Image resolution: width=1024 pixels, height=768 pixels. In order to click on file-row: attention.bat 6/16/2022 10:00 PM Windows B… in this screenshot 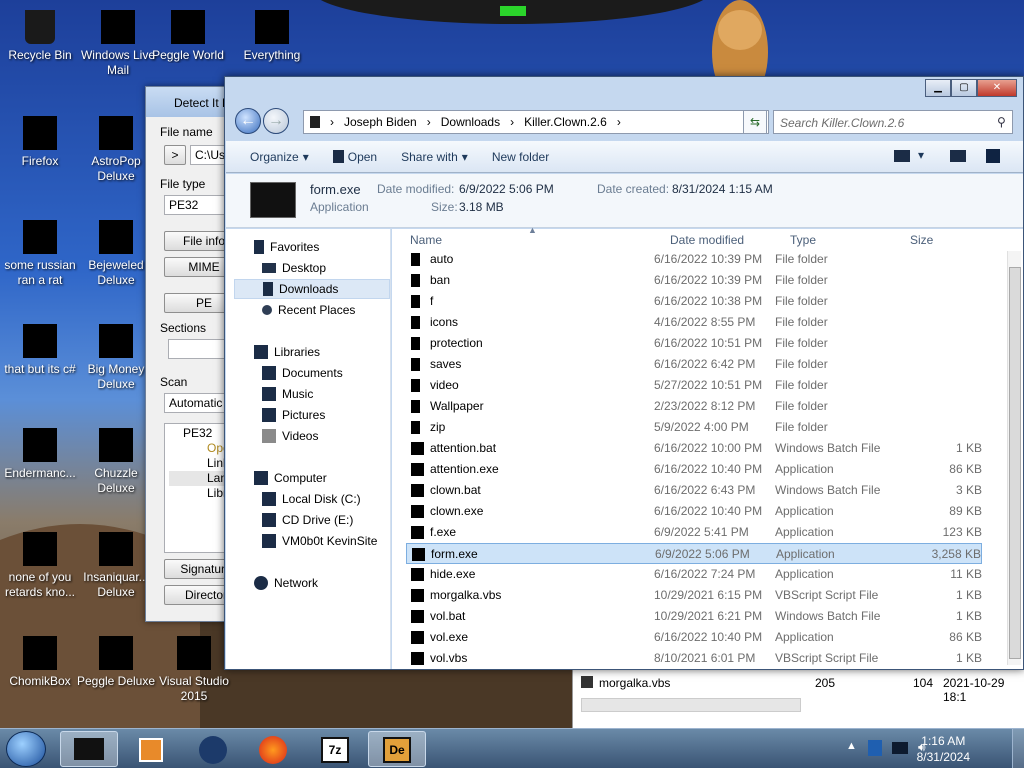, I will do `click(694, 448)`.